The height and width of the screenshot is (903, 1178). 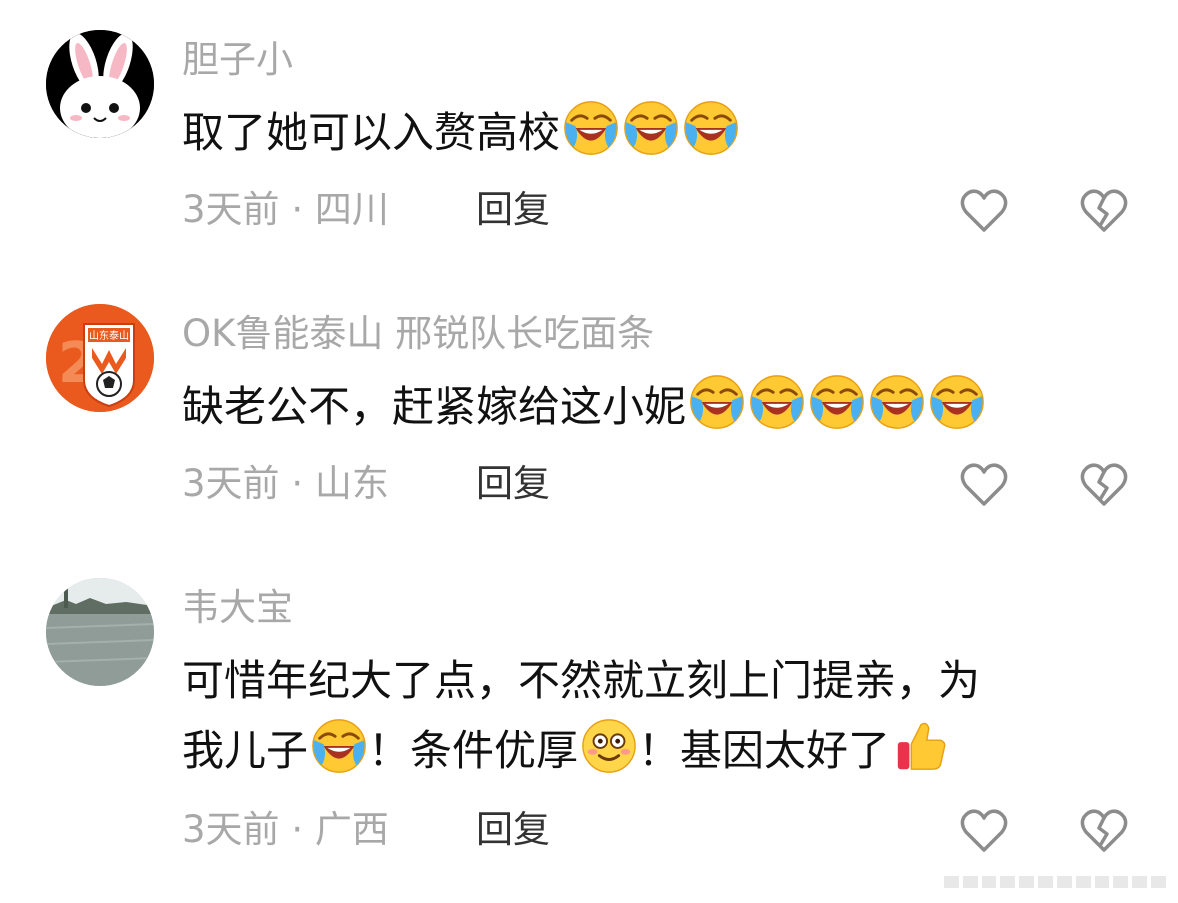 What do you see at coordinates (285, 484) in the screenshot?
I see `comment-meta: 3天前 · 山东` at bounding box center [285, 484].